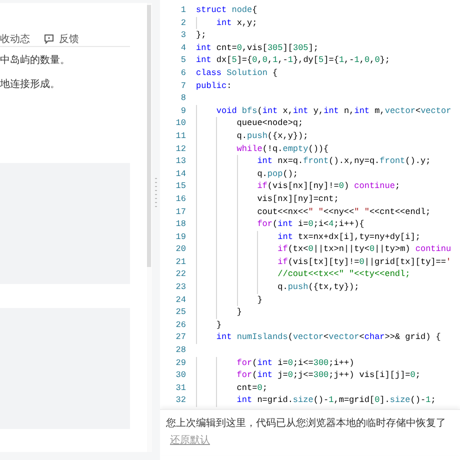 The image size is (460, 460). Describe the element at coordinates (304, 237) in the screenshot. I see `code-line: int tx=nx+dx[i],ty=ny+dy[i];` at that location.